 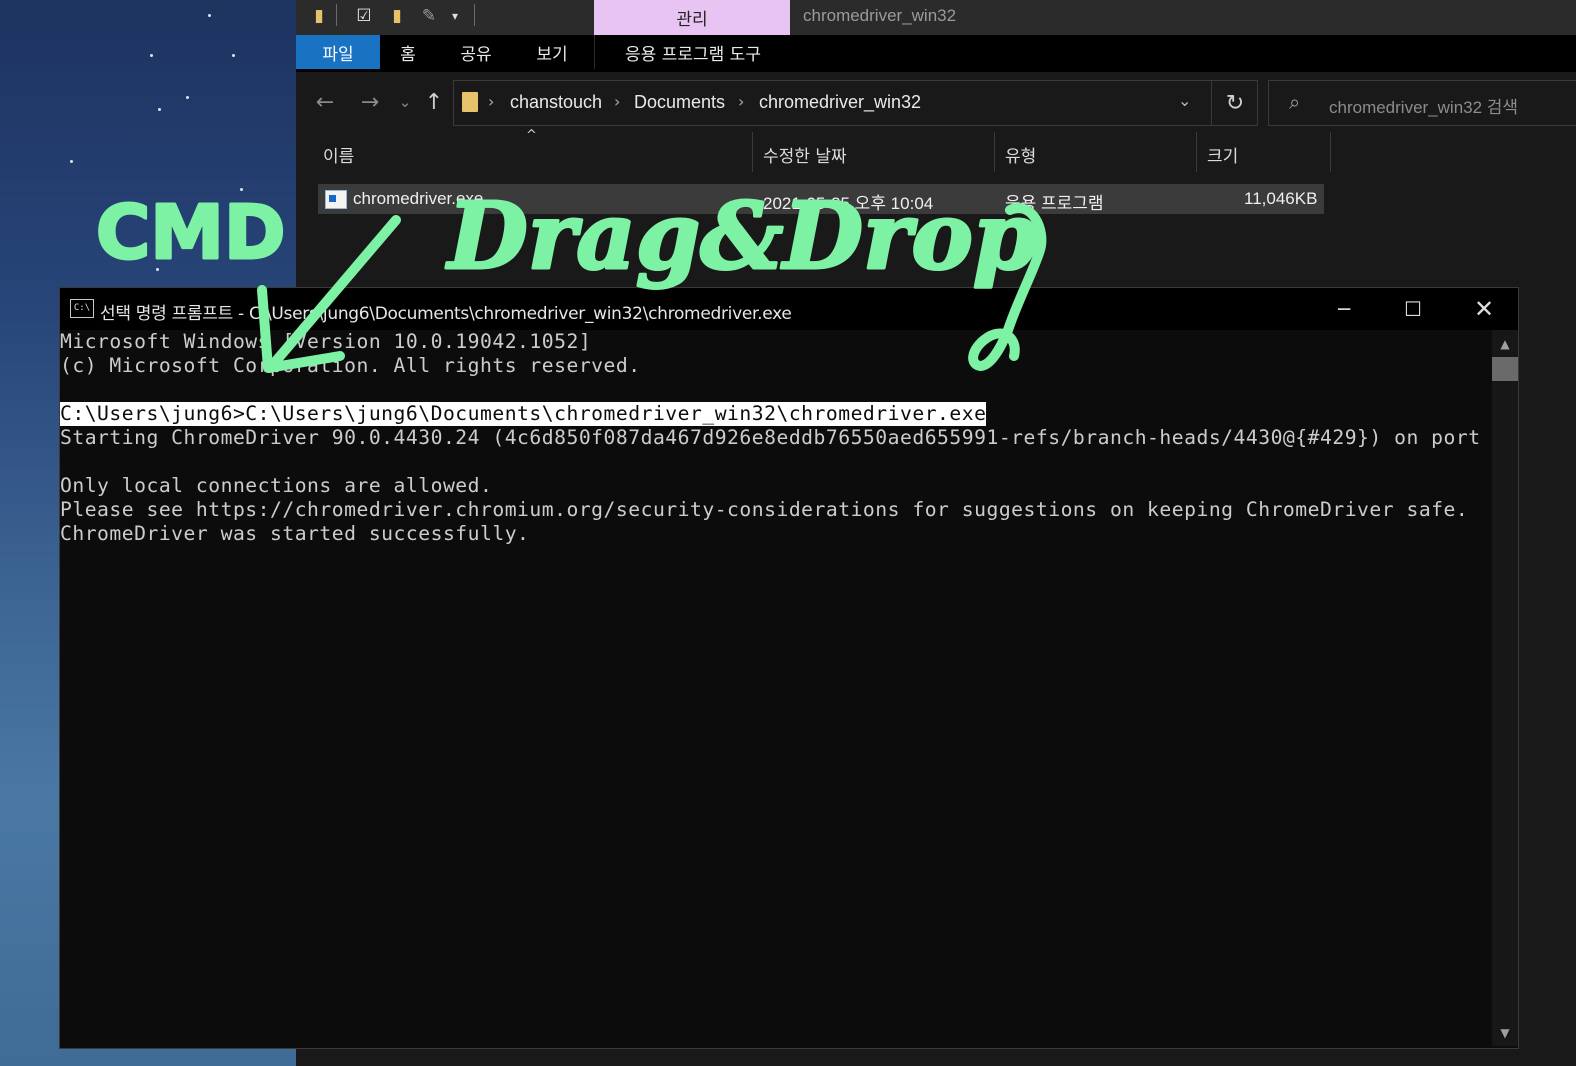 What do you see at coordinates (1054, 203) in the screenshot?
I see `file-type: 응용 프로그램` at bounding box center [1054, 203].